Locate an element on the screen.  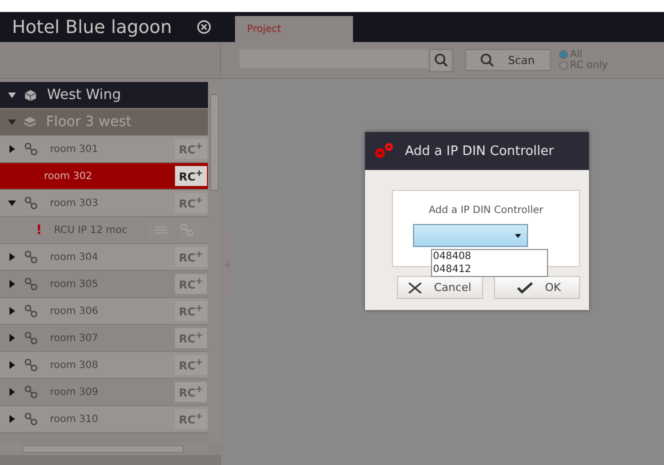
room-label: room 306 is located at coordinates (74, 311).